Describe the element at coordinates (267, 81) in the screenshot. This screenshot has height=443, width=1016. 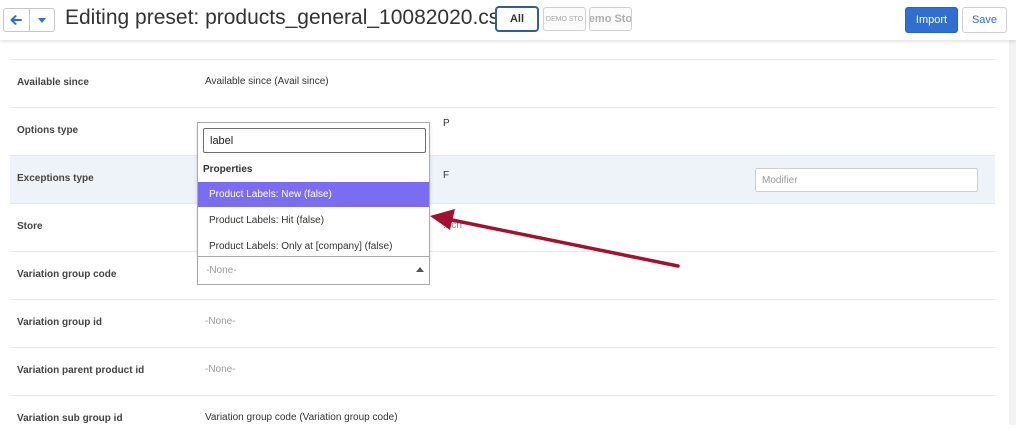
I see `row-value: Available since (Avail since)` at that location.